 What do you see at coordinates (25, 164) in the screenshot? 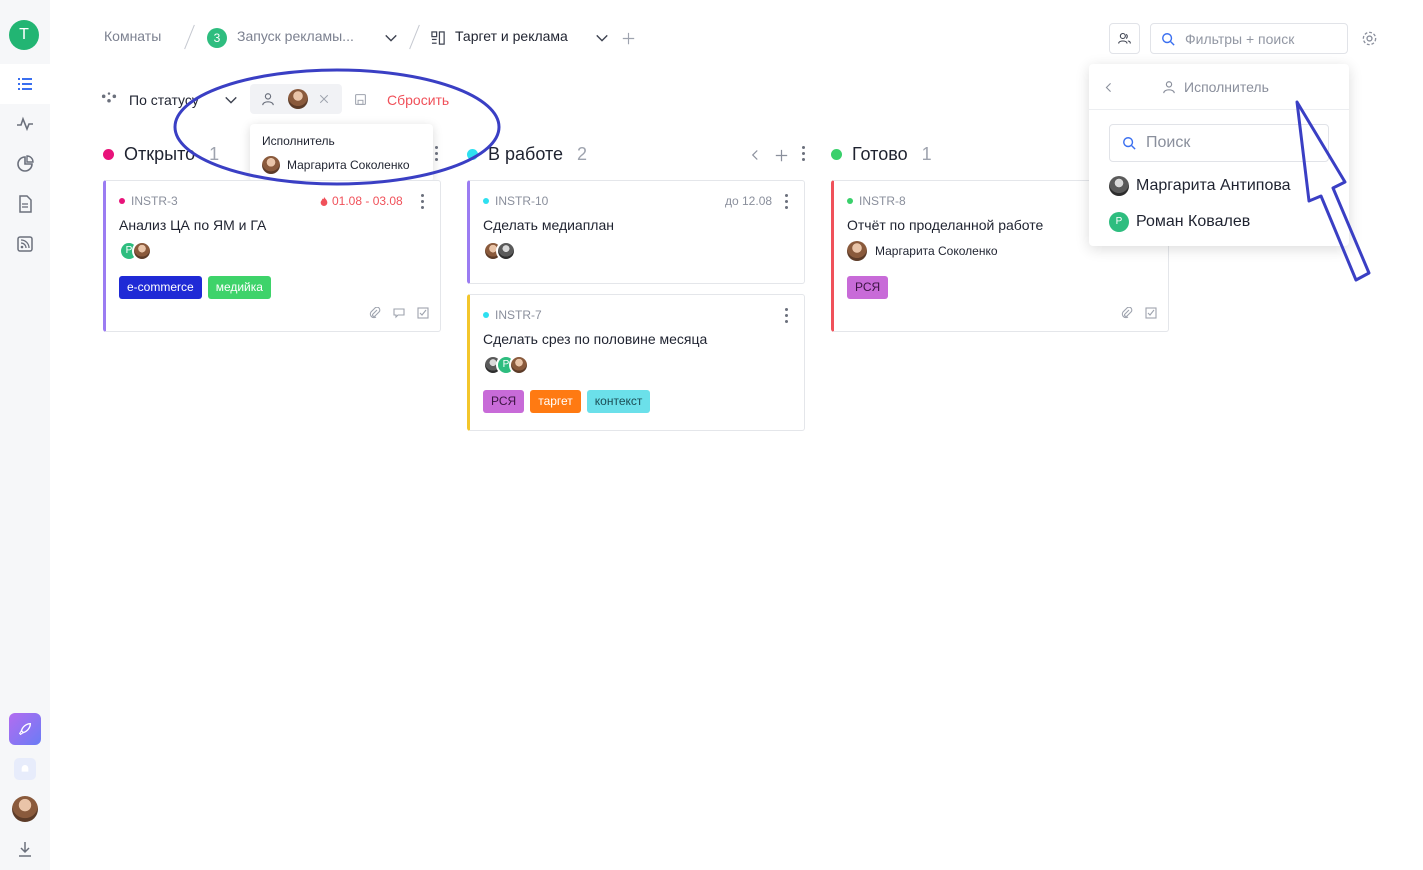
I see `pie-chart-icon` at bounding box center [25, 164].